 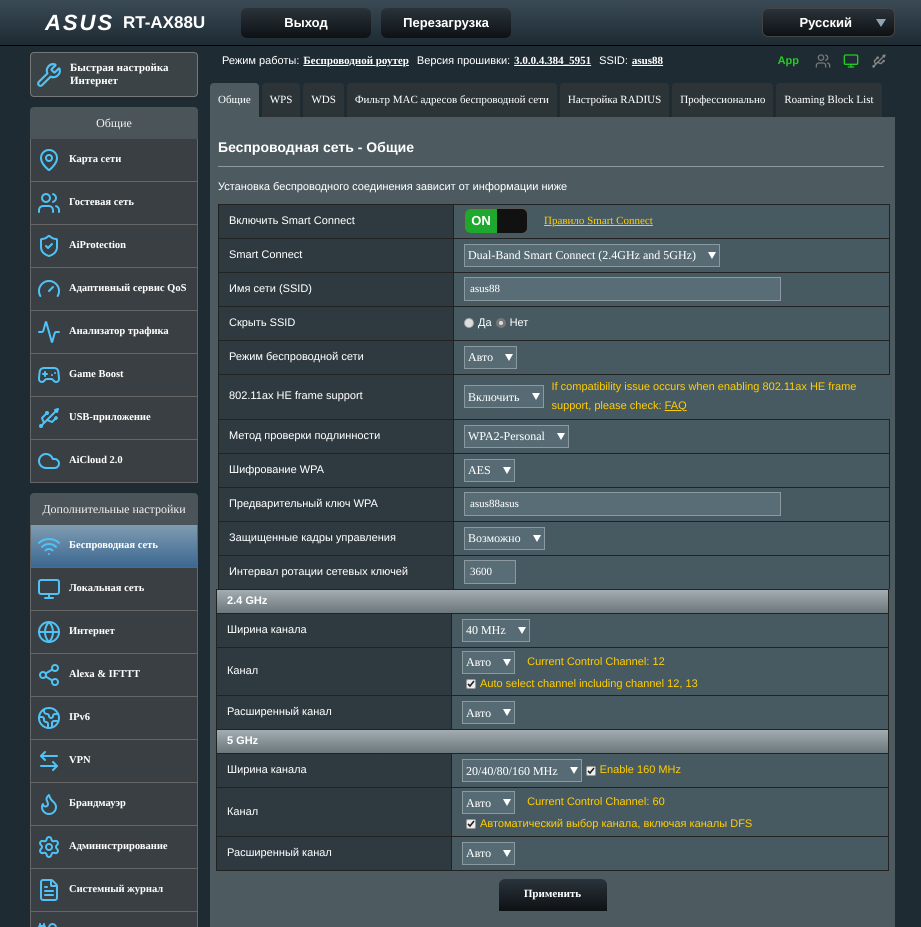 I want to click on link: Правило Smart Connect, so click(x=598, y=221).